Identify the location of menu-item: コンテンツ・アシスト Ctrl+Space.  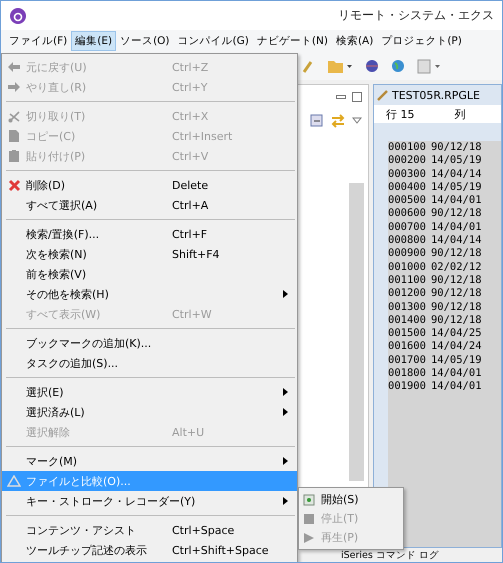
(149, 530).